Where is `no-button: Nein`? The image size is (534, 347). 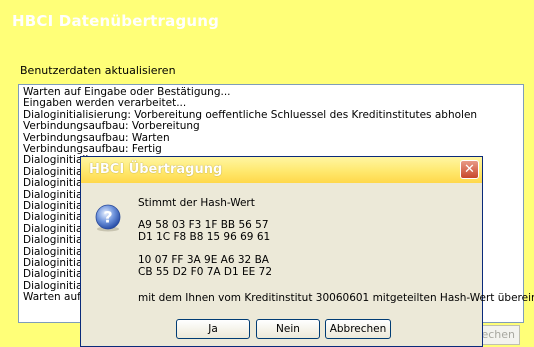
no-button: Nein is located at coordinates (288, 329).